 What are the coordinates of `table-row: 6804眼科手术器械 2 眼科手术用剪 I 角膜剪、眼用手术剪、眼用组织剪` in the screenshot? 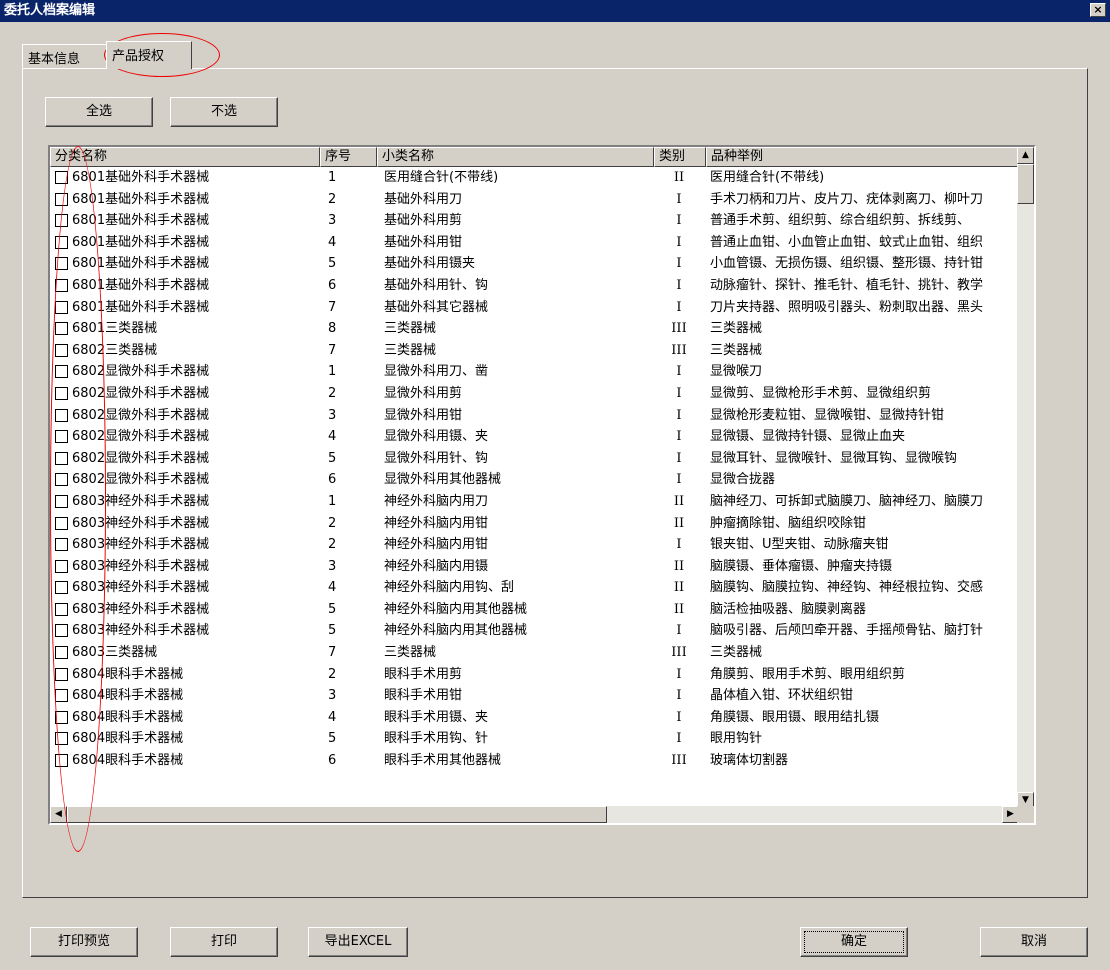 It's located at (542, 675).